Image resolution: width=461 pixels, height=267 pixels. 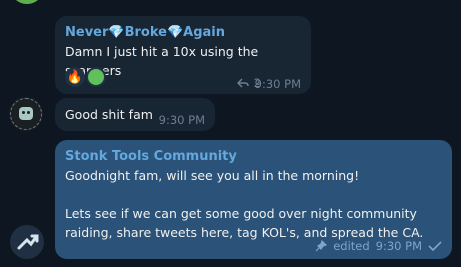 I want to click on green-circle-icon, so click(x=96, y=77).